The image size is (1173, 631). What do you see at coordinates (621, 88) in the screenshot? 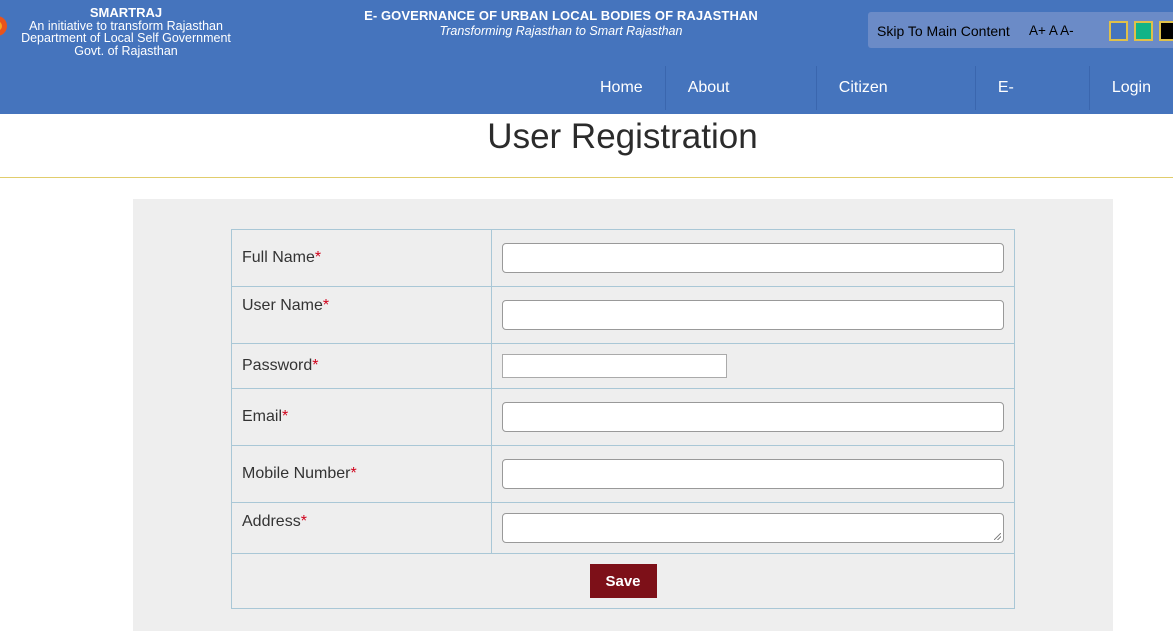
I see `nav-home: Home` at bounding box center [621, 88].